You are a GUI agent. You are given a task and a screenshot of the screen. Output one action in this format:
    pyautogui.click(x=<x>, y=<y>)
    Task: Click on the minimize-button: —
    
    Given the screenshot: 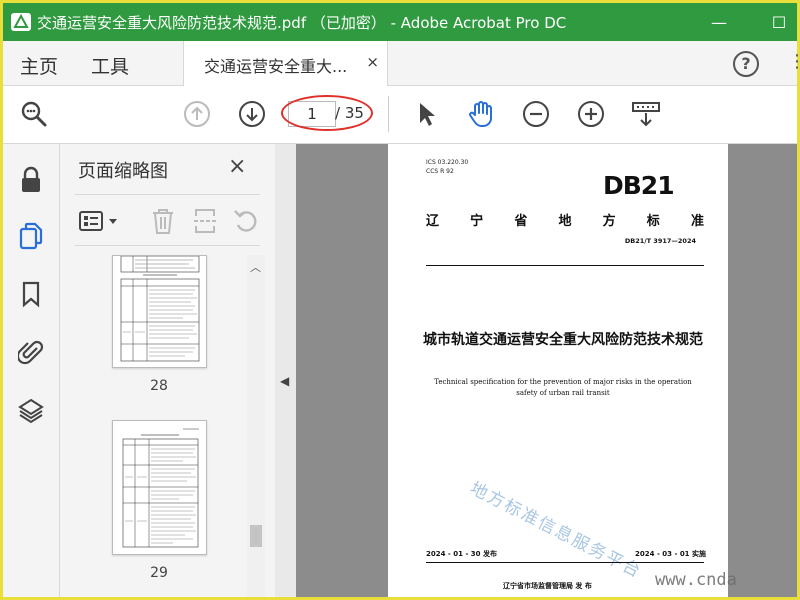 What is the action you would take?
    pyautogui.click(x=719, y=22)
    